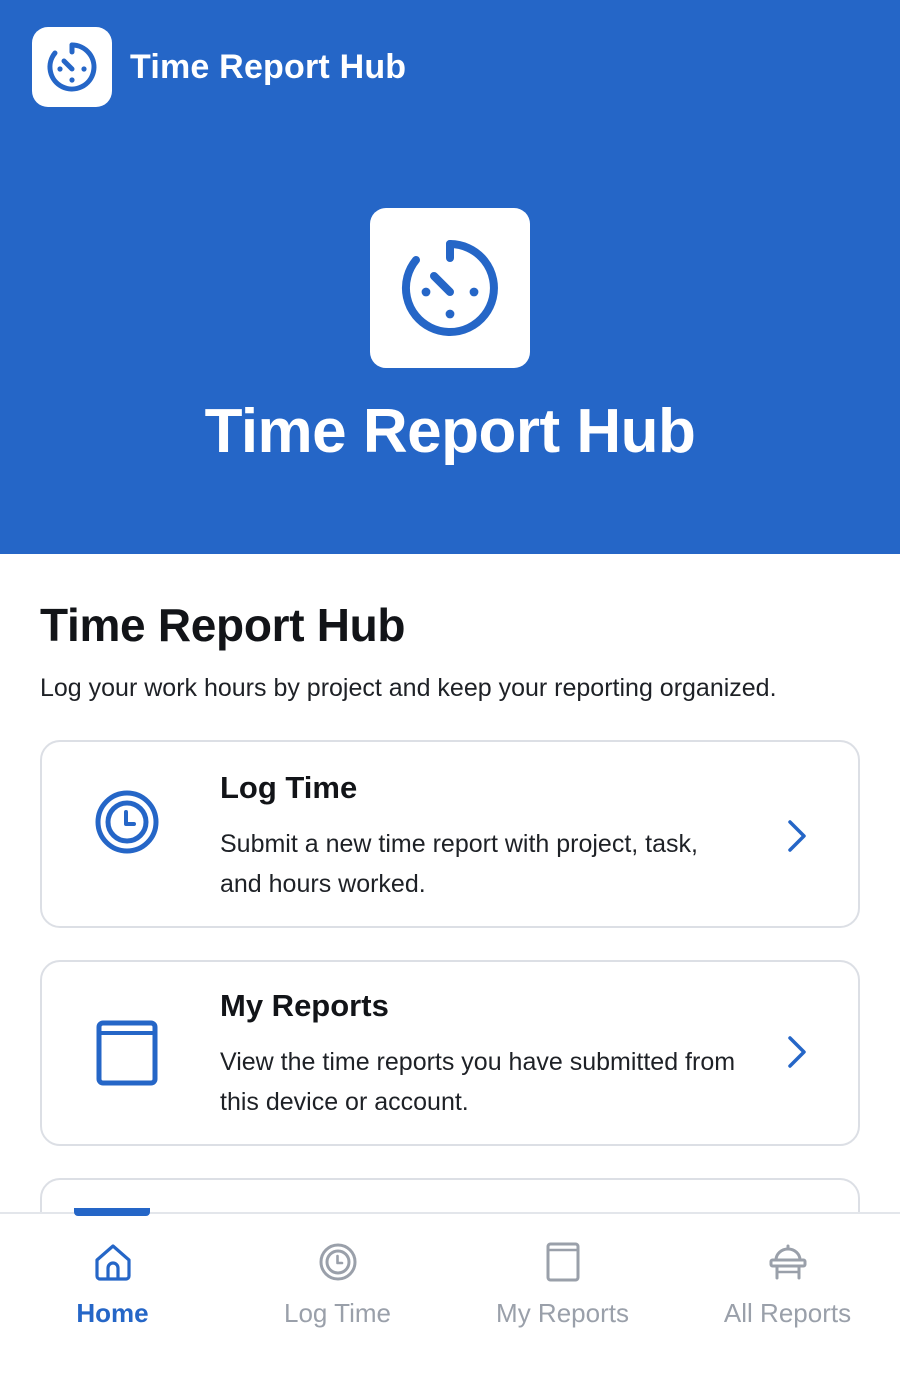  I want to click on hero-logo, so click(450, 288).